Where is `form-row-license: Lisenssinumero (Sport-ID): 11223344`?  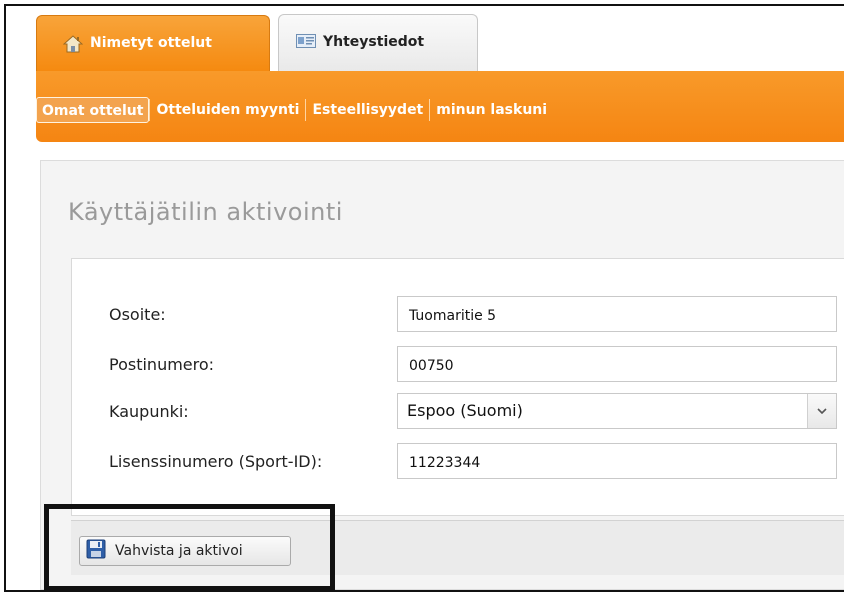 form-row-license: Lisenssinumero (Sport-ID): 11223344 is located at coordinates (458, 462).